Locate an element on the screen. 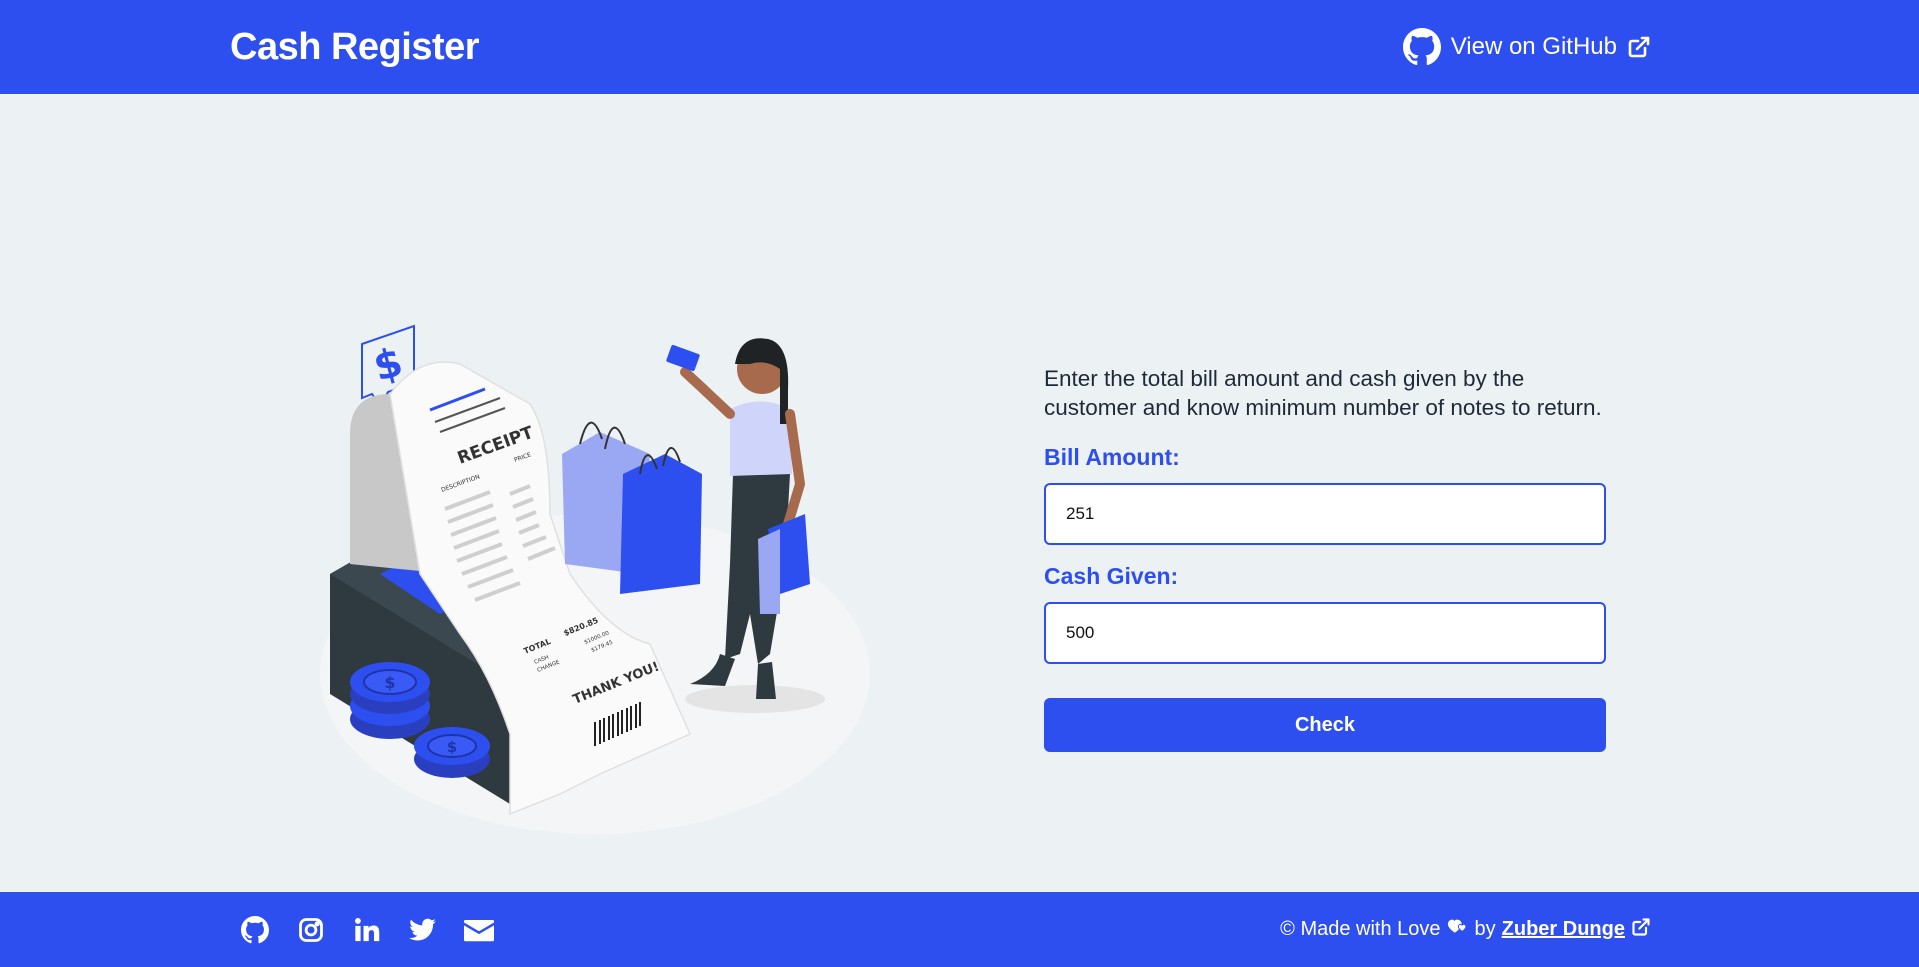 This screenshot has height=967, width=1919. mail-icon is located at coordinates (479, 930).